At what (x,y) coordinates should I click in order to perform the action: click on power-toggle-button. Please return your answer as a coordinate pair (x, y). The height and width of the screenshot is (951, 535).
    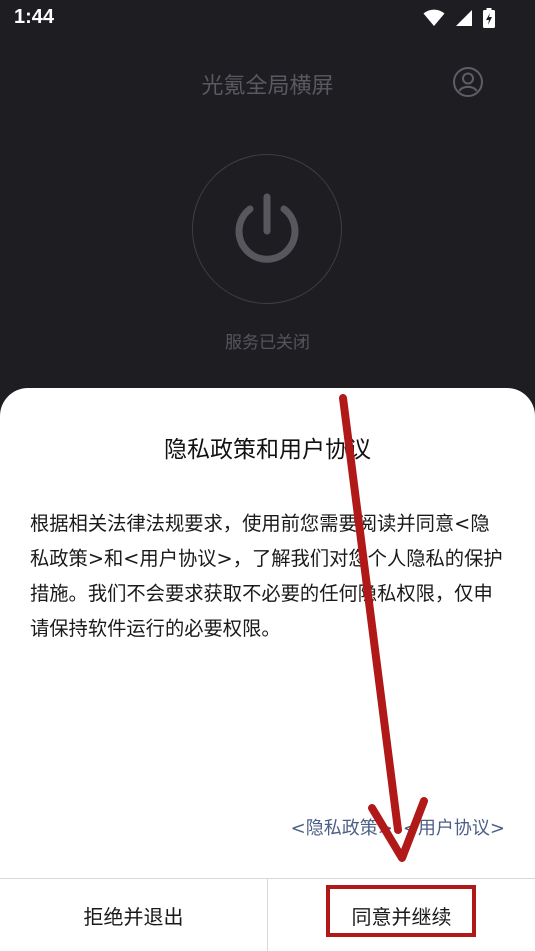
    Looking at the image, I should click on (267, 229).